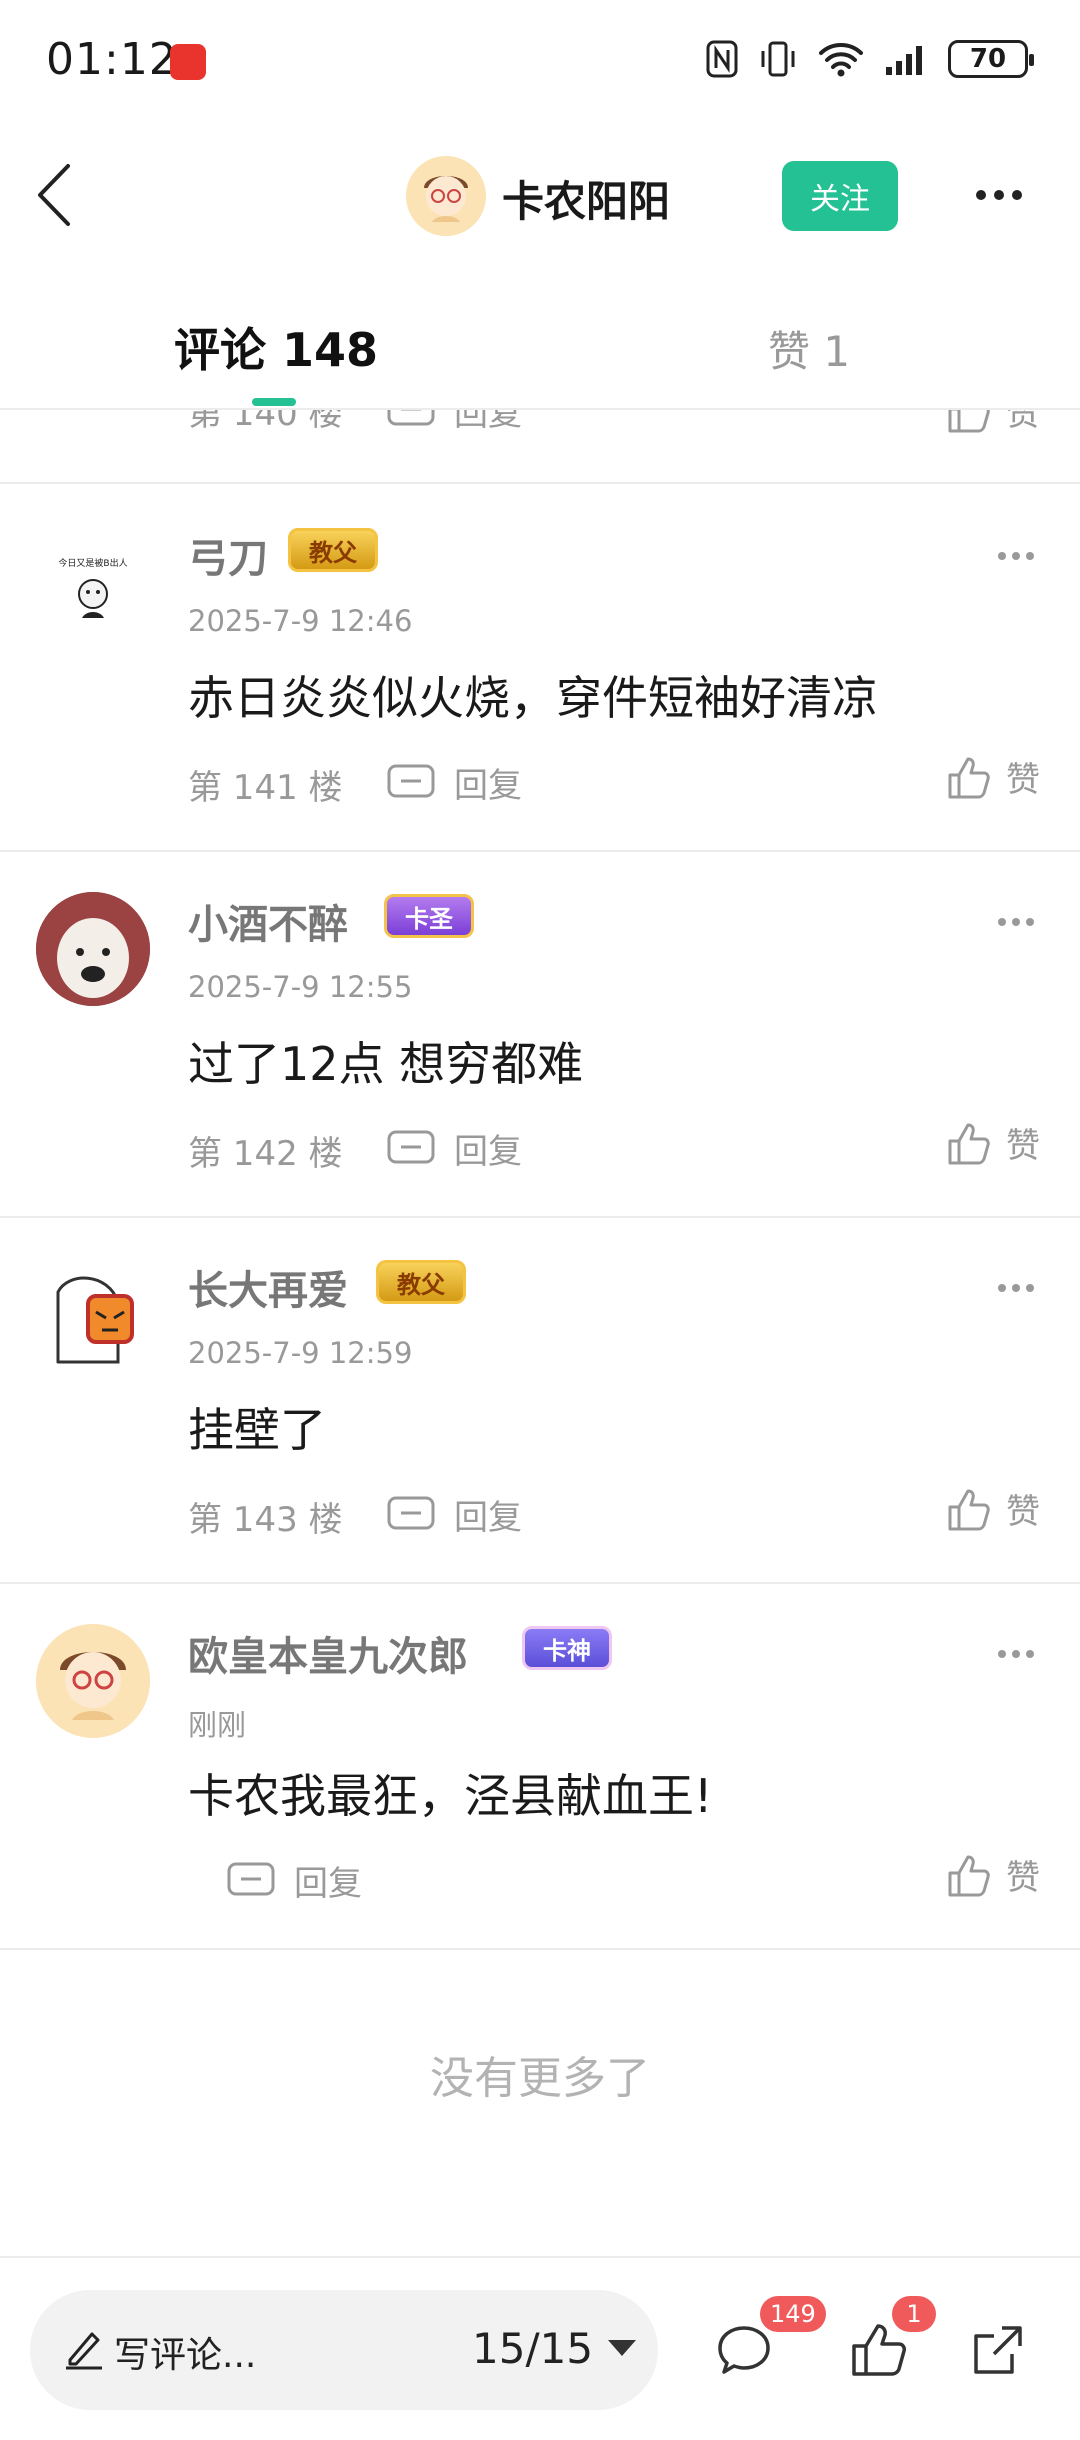 This screenshot has width=1080, height=2440. What do you see at coordinates (188, 62) in the screenshot?
I see `notification-app-icon` at bounding box center [188, 62].